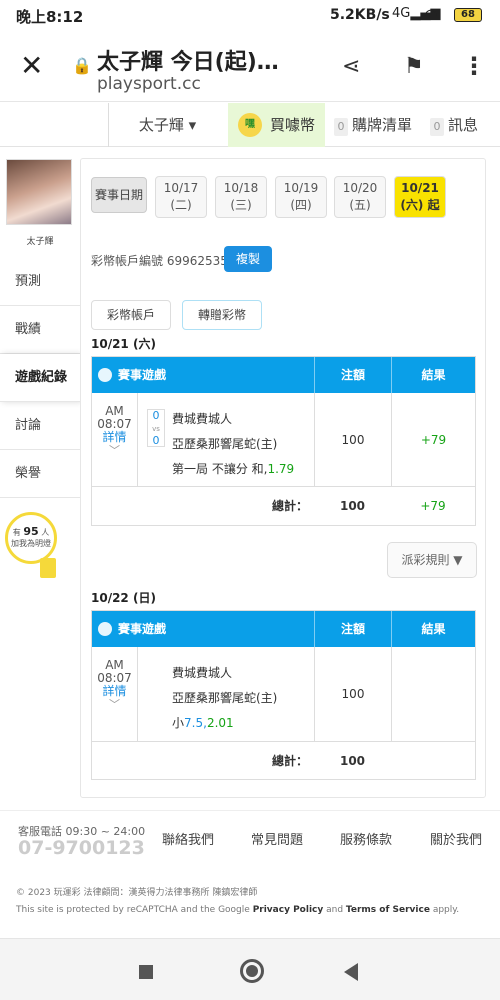 This screenshot has height=1000, width=500. What do you see at coordinates (351, 66) in the screenshot?
I see `share-icon: ⋖` at bounding box center [351, 66].